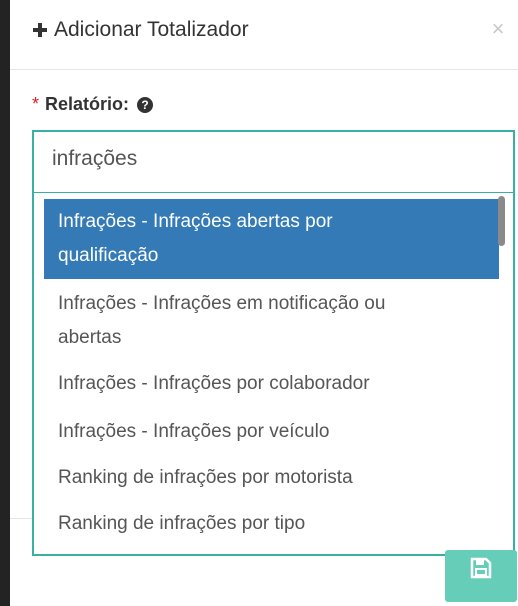 This screenshot has height=606, width=518. Describe the element at coordinates (272, 159) in the screenshot. I see `report-search-input` at that location.